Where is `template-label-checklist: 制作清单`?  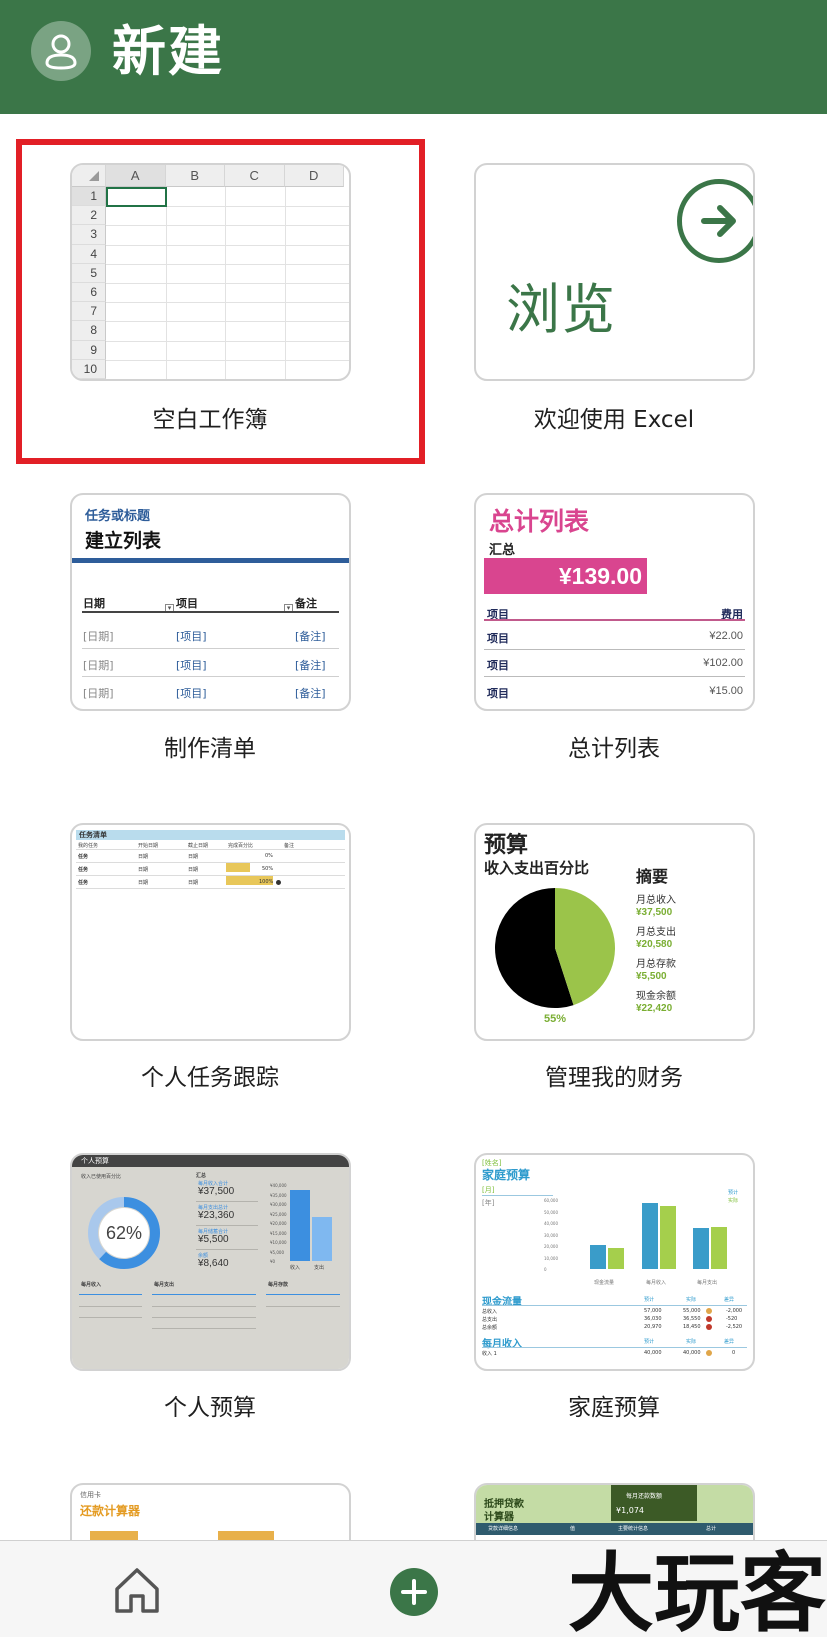
template-label-checklist: 制作清单 is located at coordinates (210, 749).